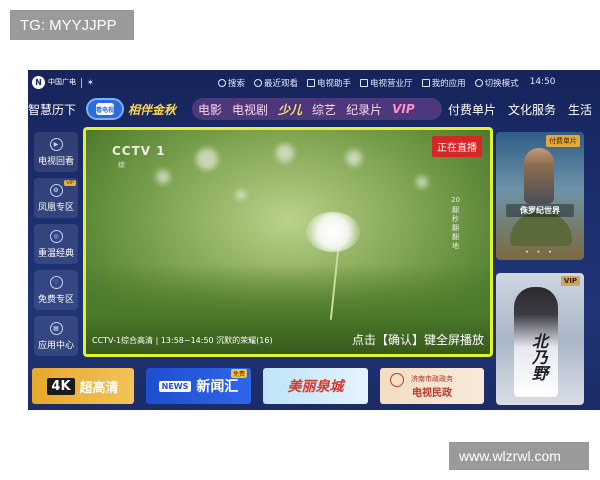  I want to click on tab-tv-series: 电视剧, so click(250, 109).